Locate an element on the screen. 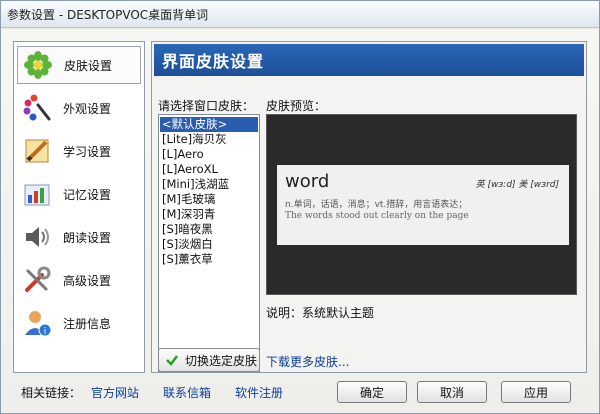  switch-skin-button: 切换选定皮肤 is located at coordinates (209, 360).